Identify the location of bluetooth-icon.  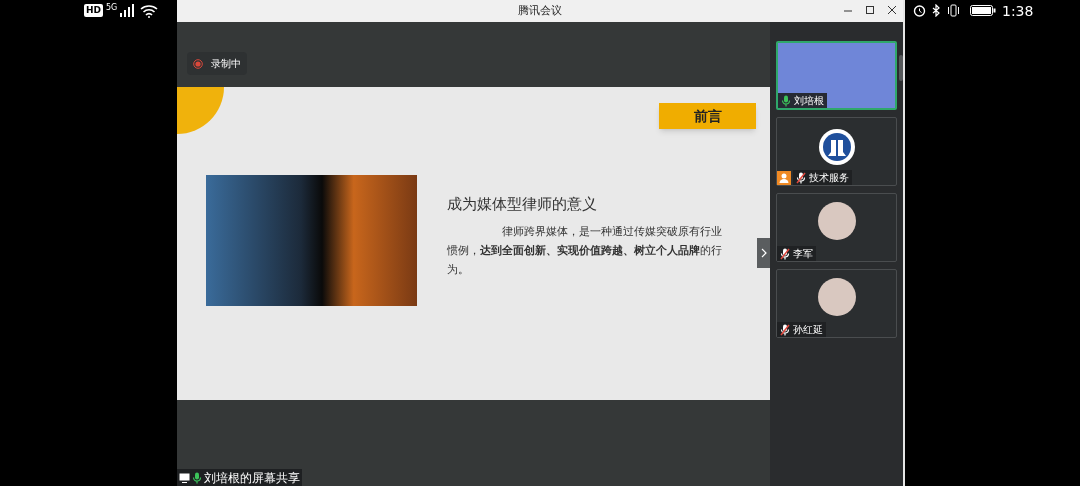
(936, 10).